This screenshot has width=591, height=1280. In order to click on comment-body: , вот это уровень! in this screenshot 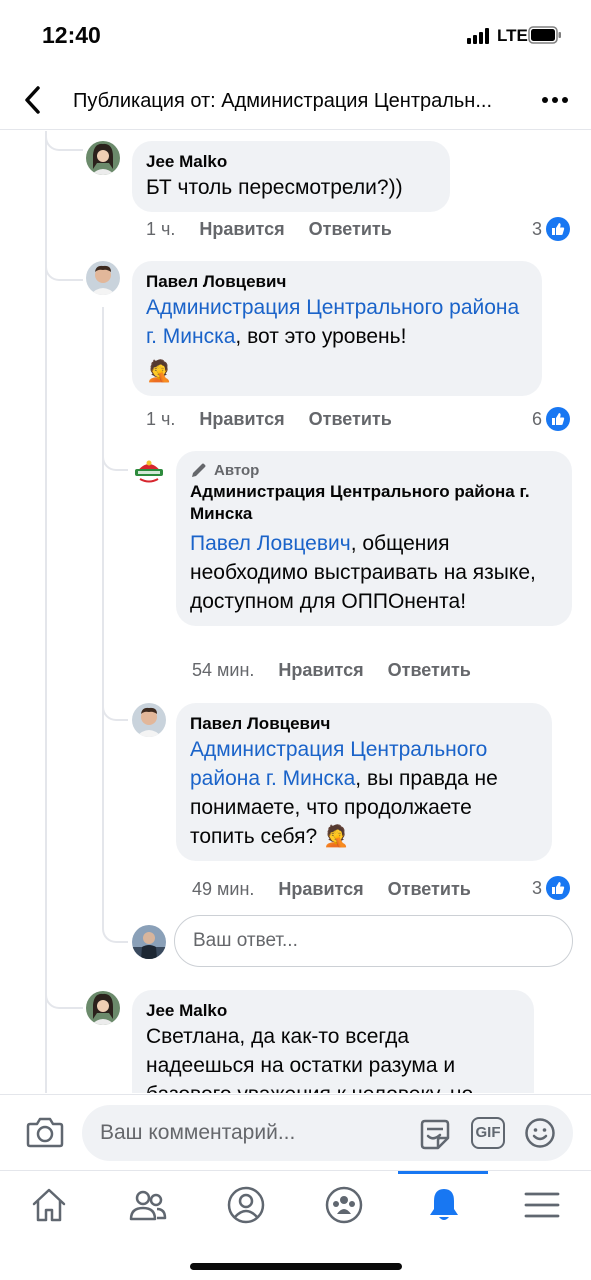, I will do `click(321, 336)`.